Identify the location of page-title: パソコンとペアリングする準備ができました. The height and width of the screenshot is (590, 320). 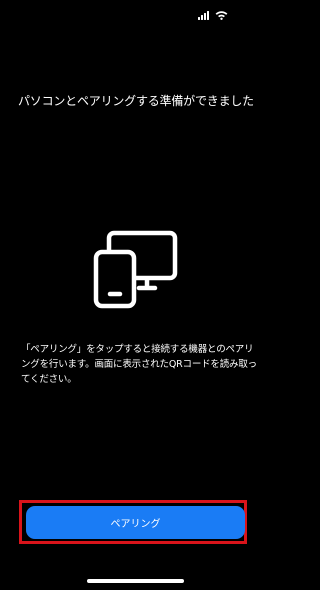
(135, 101).